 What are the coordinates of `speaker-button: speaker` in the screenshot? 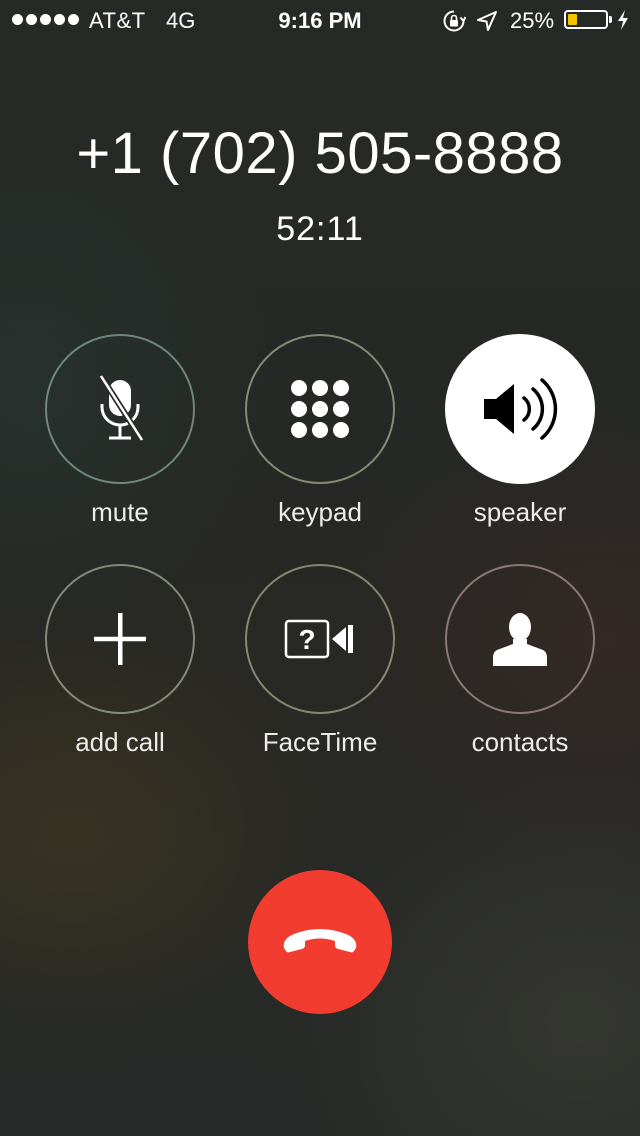 It's located at (520, 439).